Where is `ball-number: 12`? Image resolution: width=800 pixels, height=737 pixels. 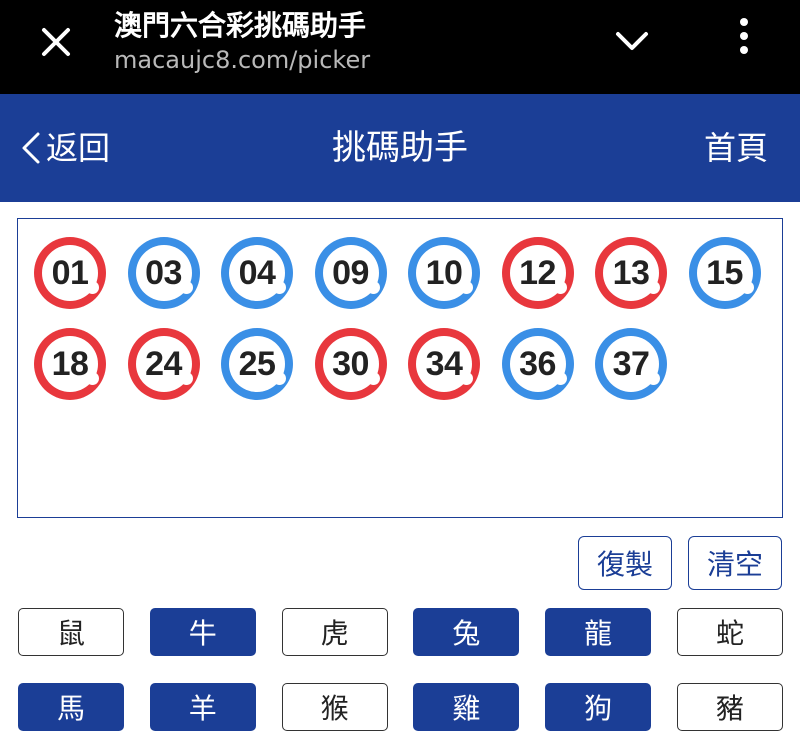
ball-number: 12 is located at coordinates (537, 272).